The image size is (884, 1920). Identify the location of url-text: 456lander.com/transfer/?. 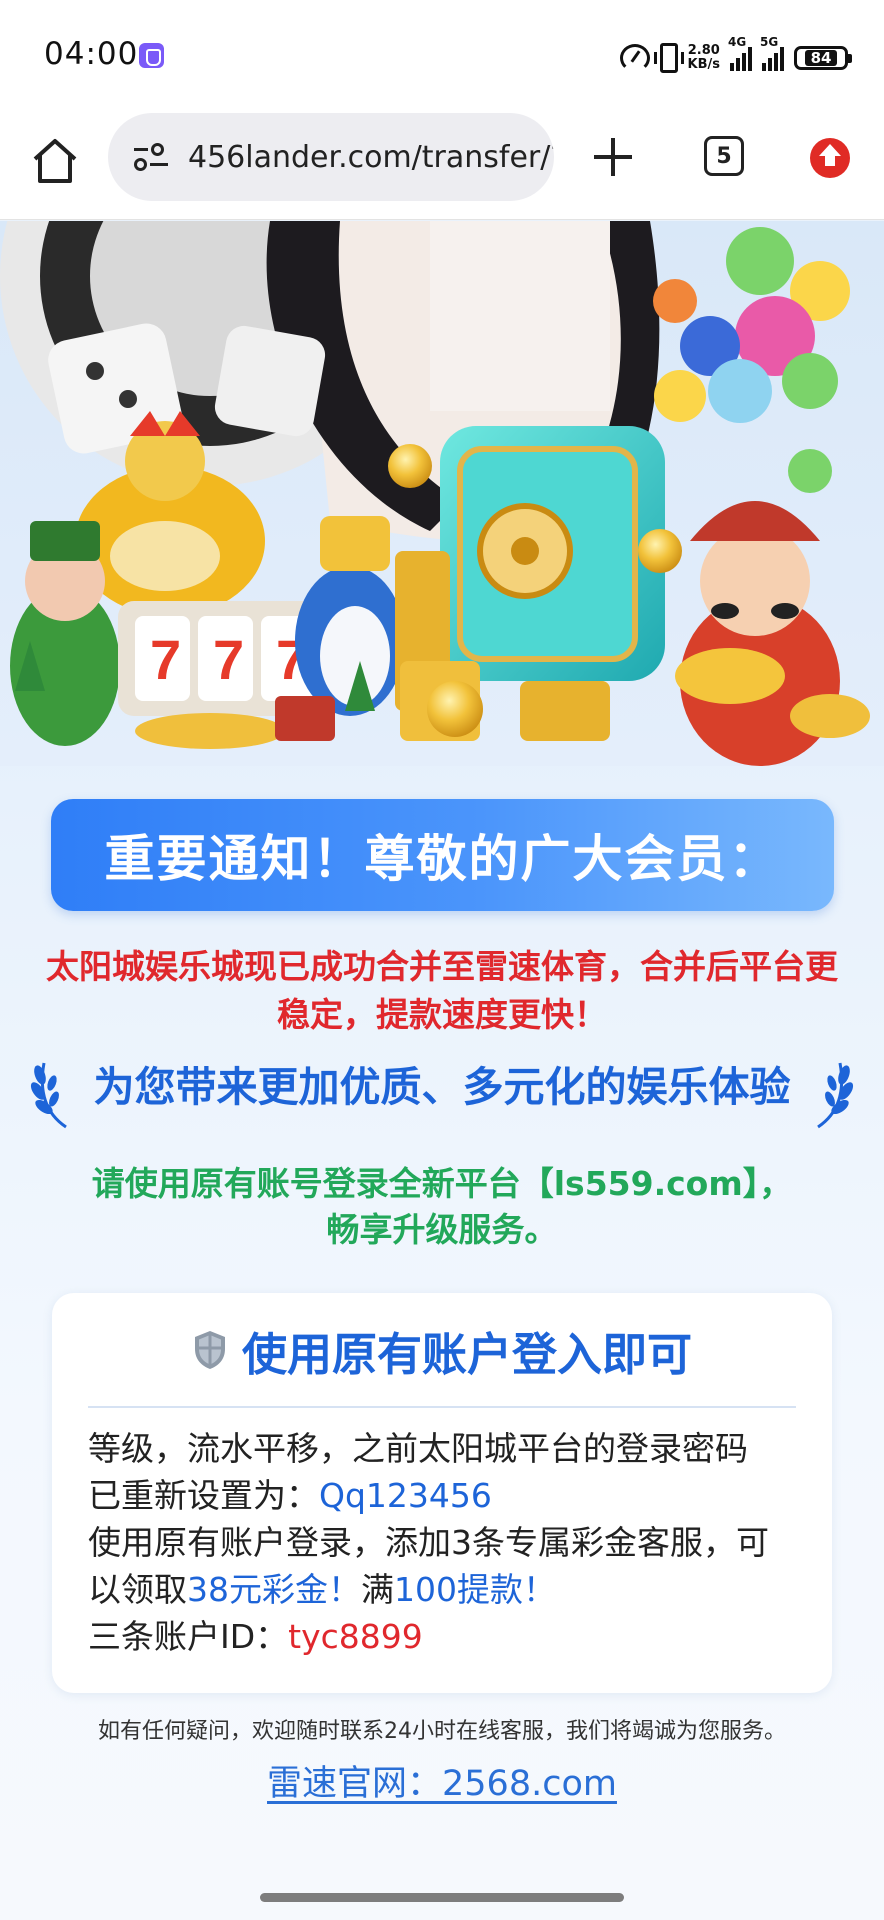
(371, 157).